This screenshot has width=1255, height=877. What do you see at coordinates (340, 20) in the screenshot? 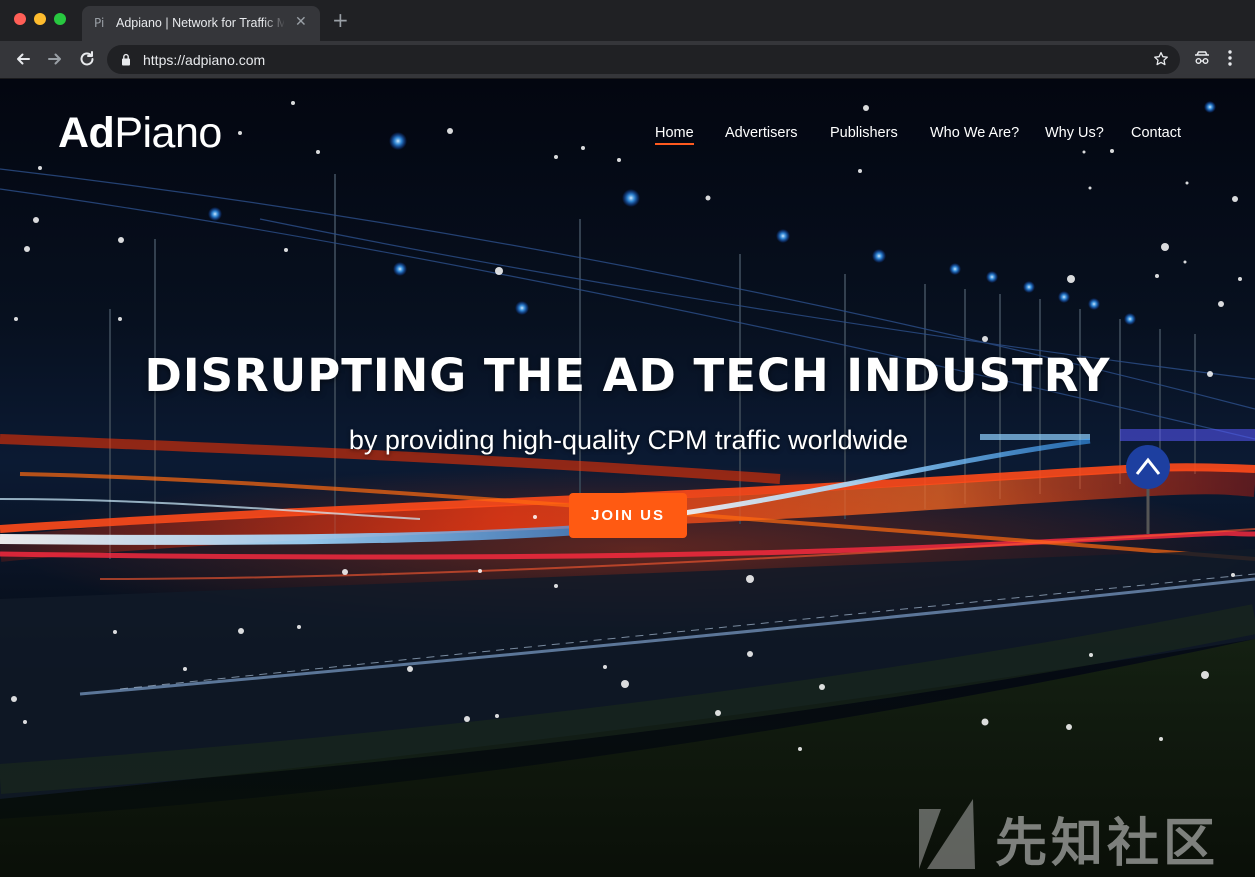
I see `new-tab-icon: +` at bounding box center [340, 20].